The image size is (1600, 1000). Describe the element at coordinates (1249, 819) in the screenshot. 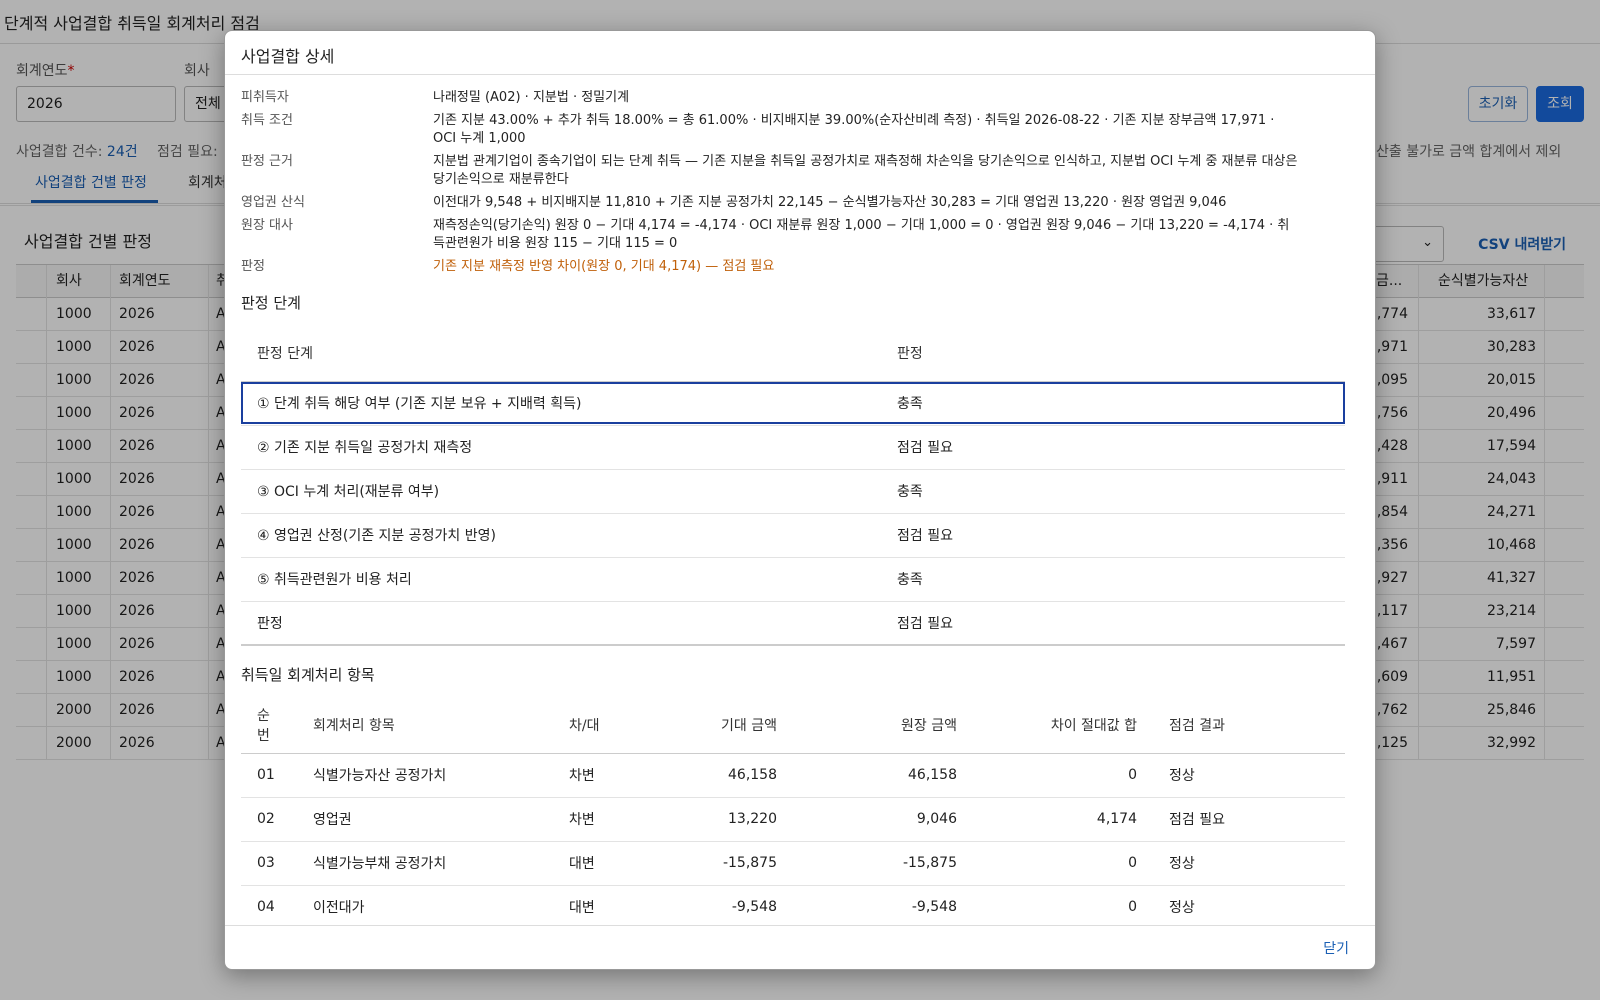

I see `entry-result: 점검 필요` at that location.